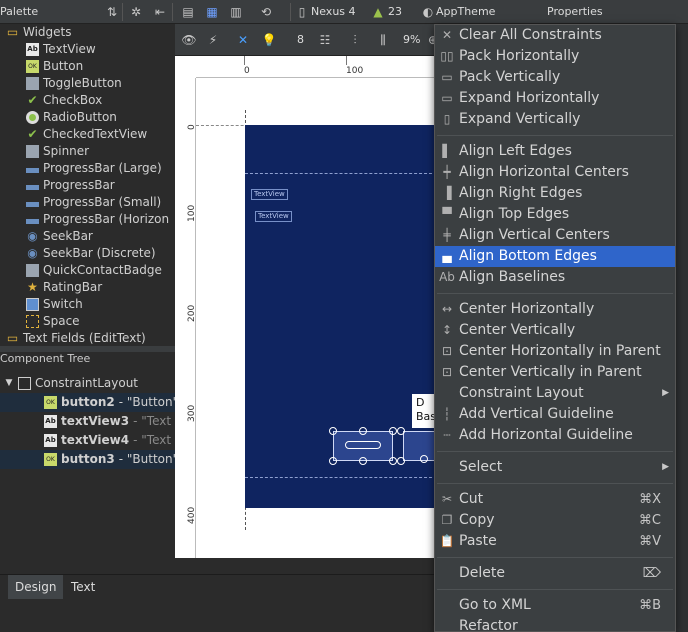 The width and height of the screenshot is (688, 632). I want to click on menu-item-center-vertically: ↕ Center Vertically, so click(555, 330).